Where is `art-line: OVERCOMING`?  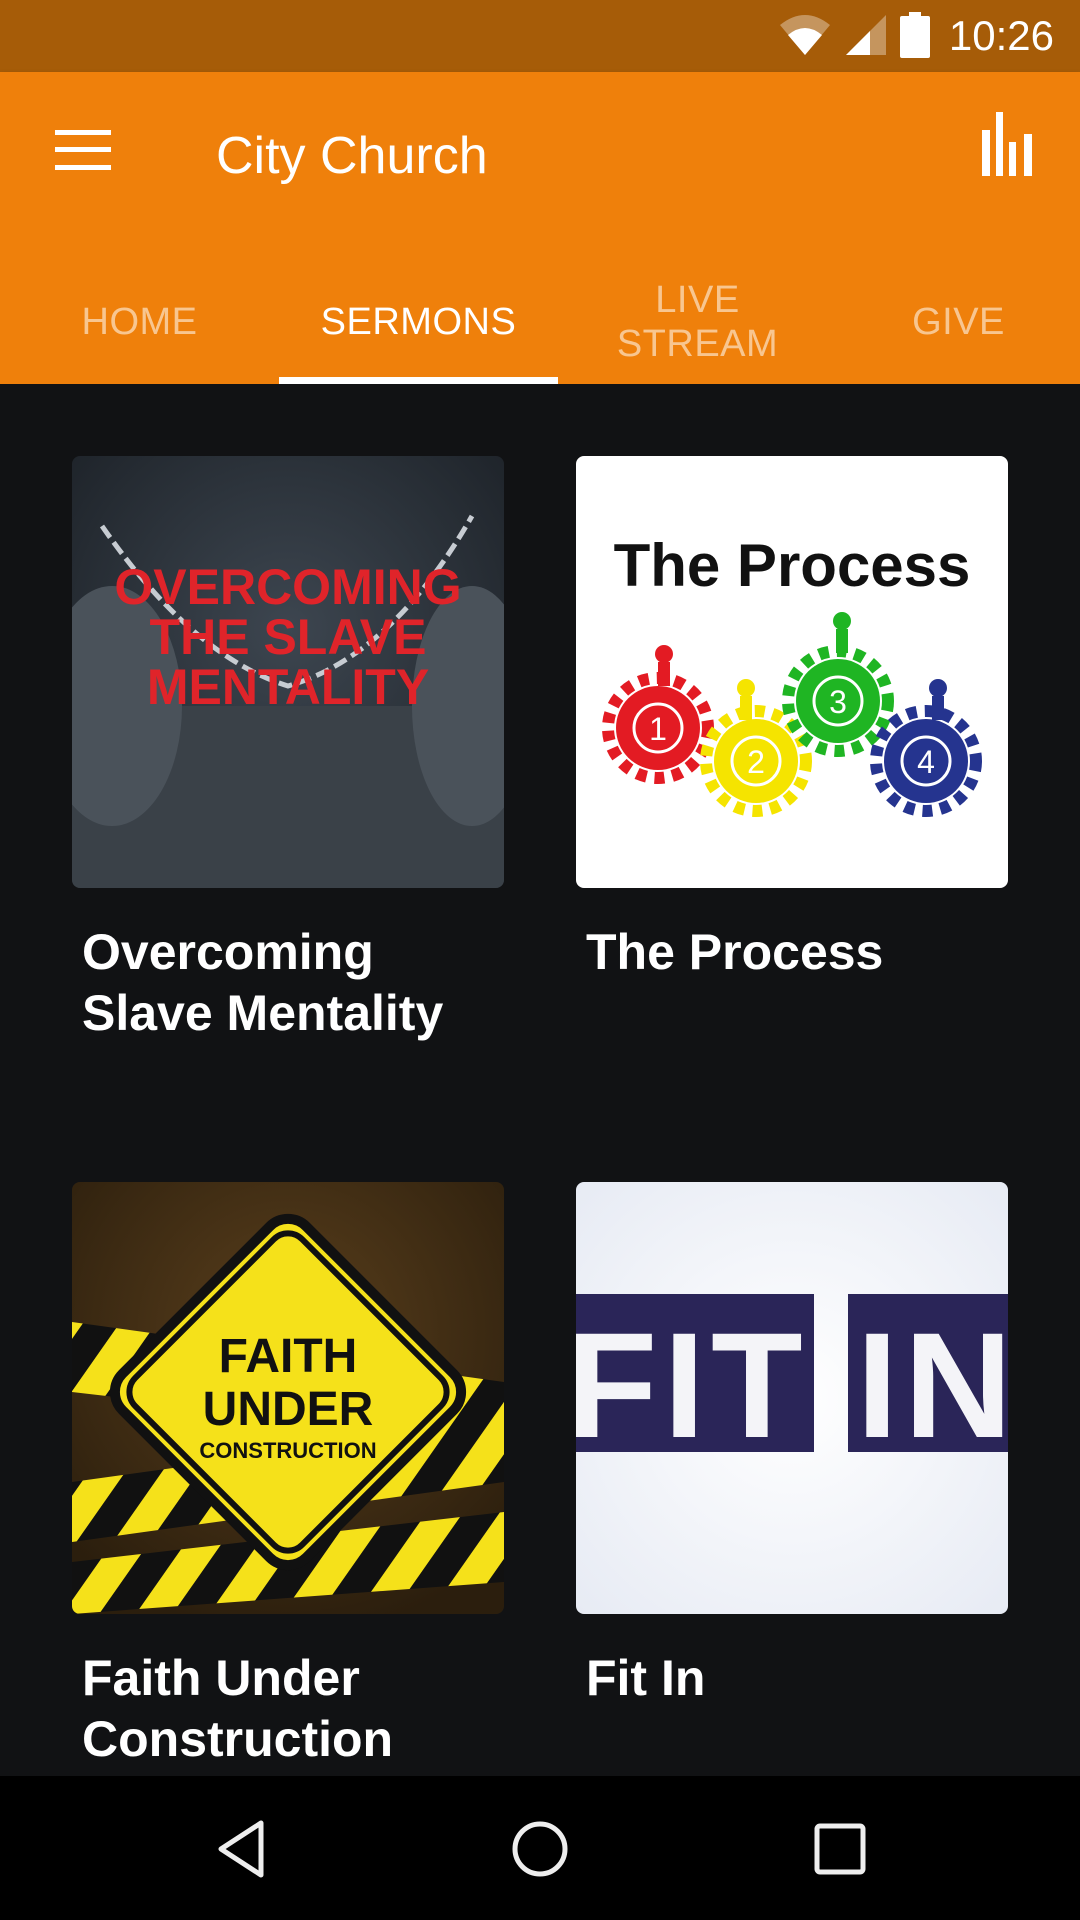 art-line: OVERCOMING is located at coordinates (287, 587).